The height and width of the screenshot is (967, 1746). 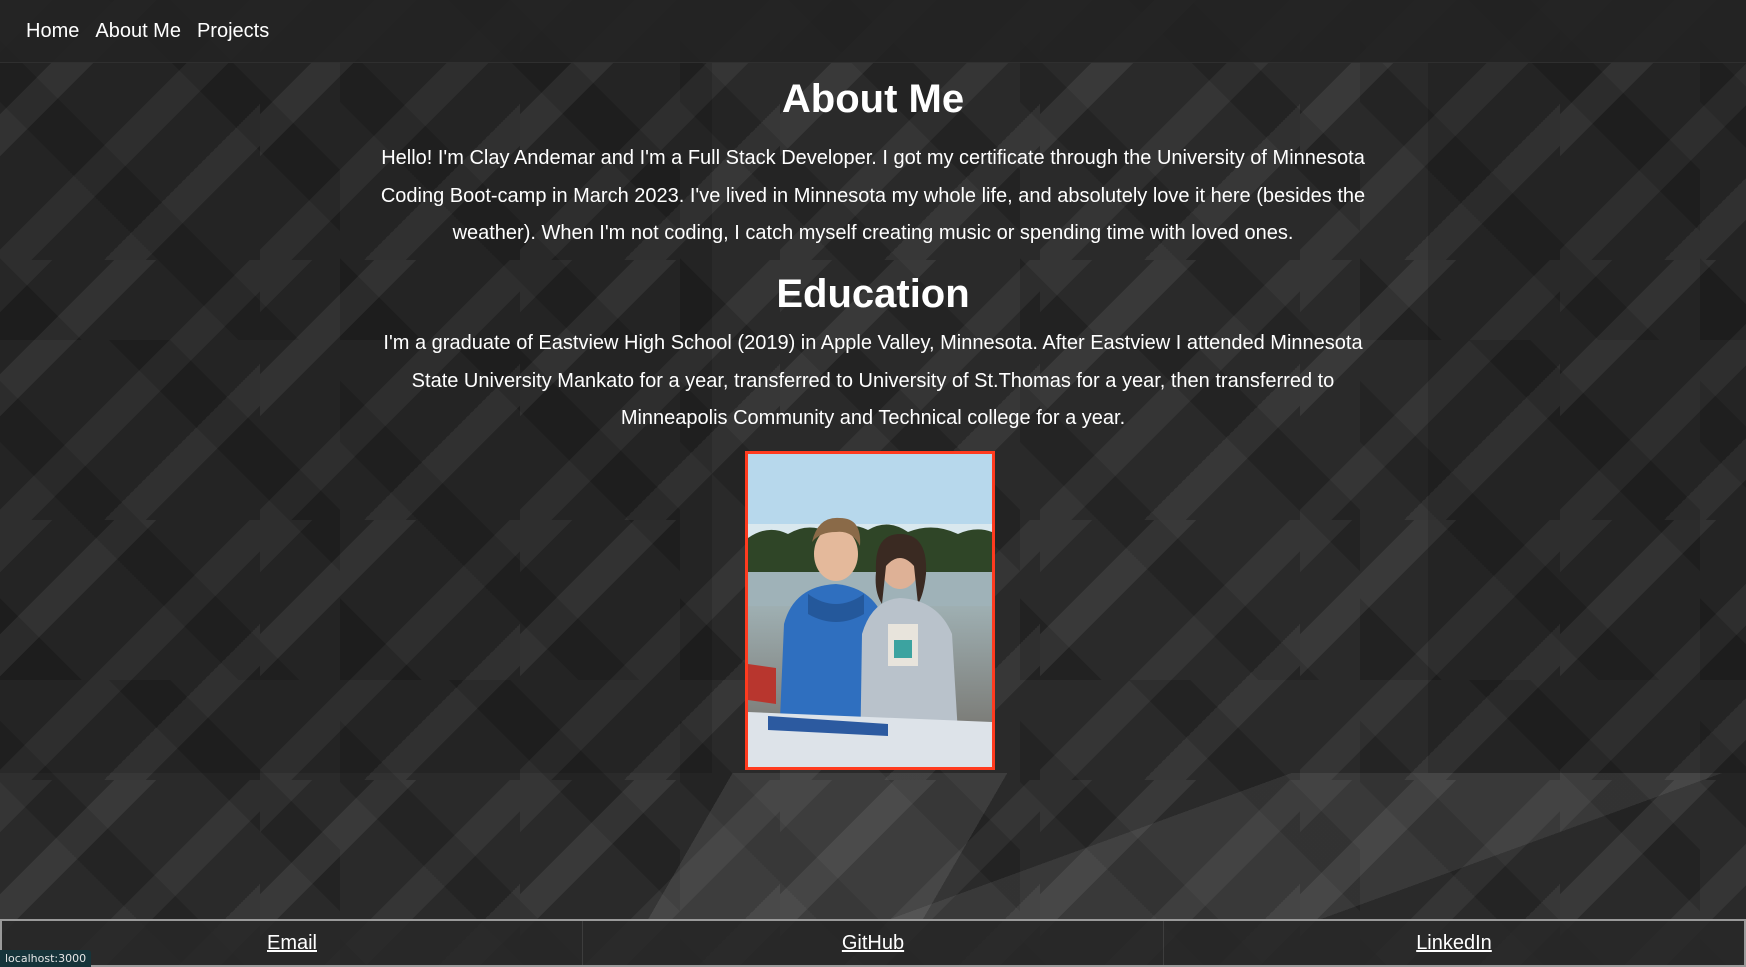 I want to click on footer-cell-linkedin: LinkedIn, so click(x=1454, y=943).